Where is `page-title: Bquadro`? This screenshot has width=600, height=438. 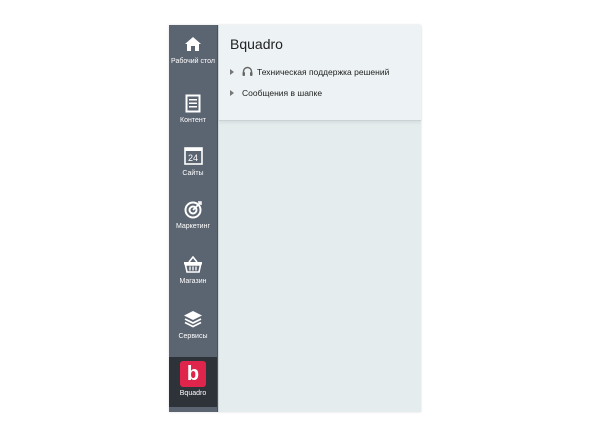
page-title: Bquadro is located at coordinates (256, 44).